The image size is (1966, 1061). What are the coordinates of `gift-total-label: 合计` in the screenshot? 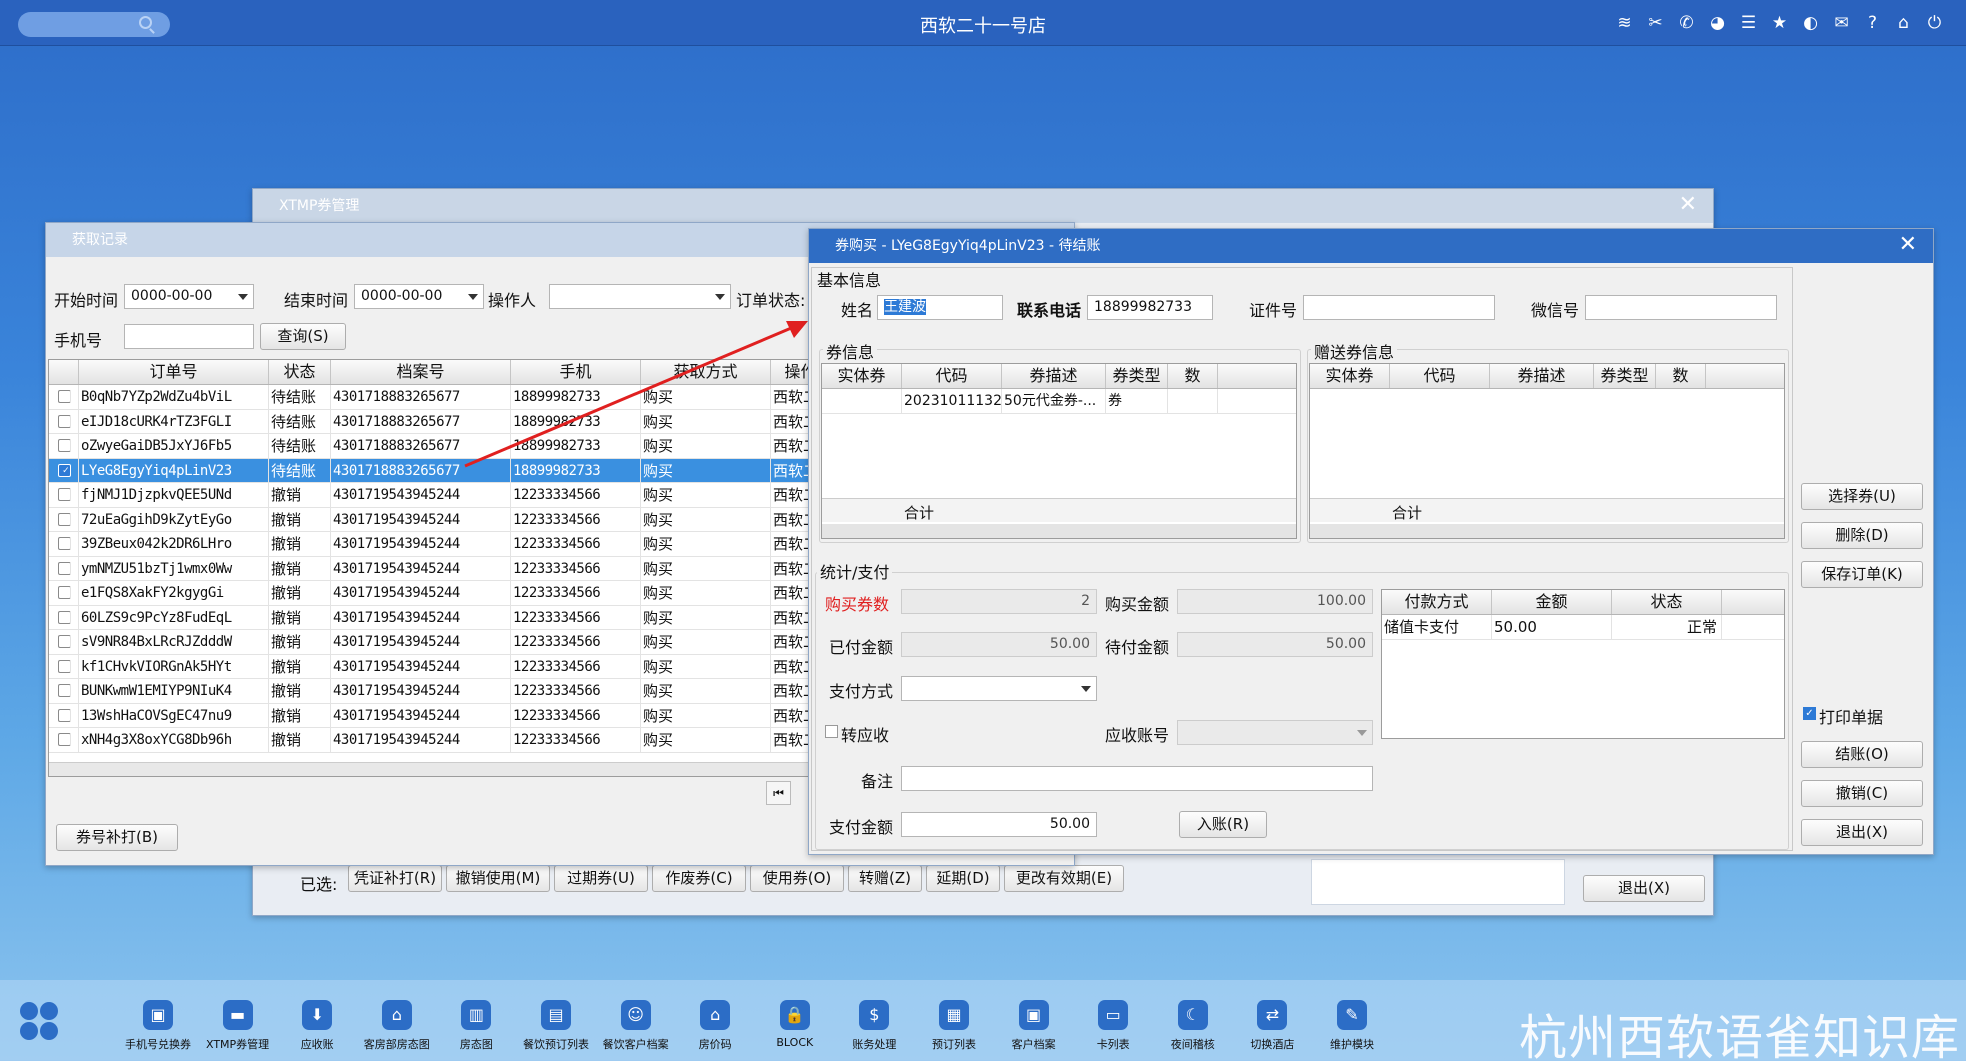 It's located at (1407, 513).